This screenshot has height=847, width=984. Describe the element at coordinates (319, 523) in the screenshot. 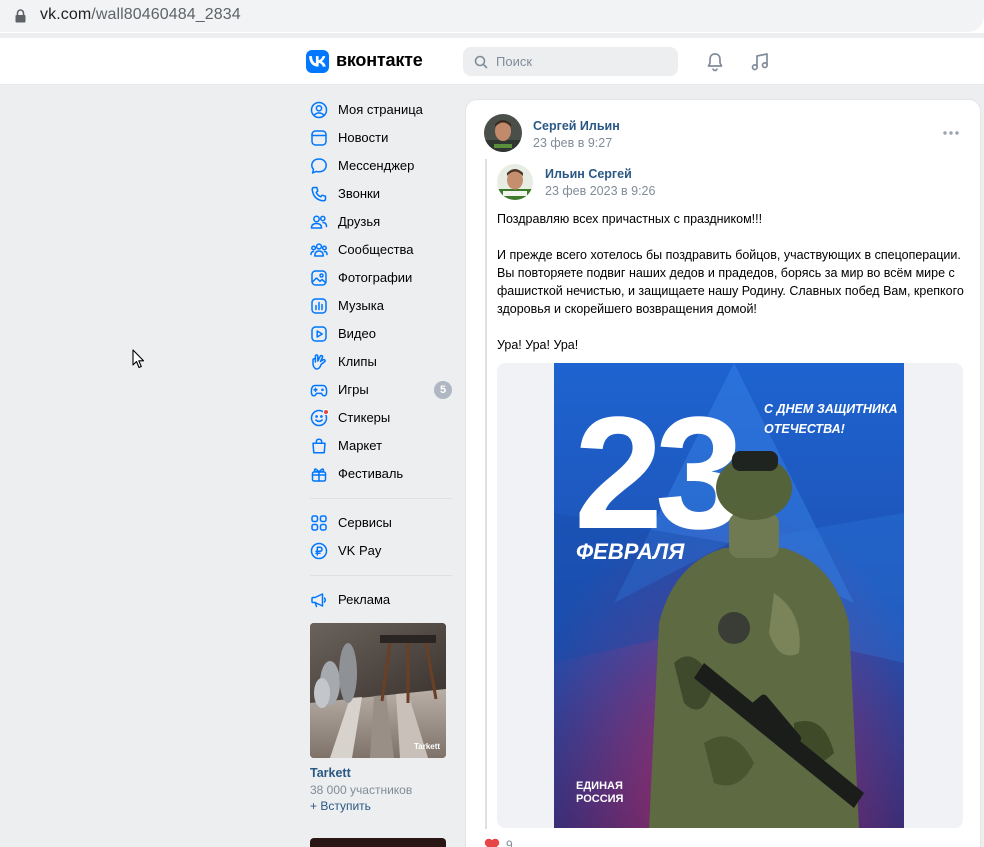

I see `services-icon` at that location.